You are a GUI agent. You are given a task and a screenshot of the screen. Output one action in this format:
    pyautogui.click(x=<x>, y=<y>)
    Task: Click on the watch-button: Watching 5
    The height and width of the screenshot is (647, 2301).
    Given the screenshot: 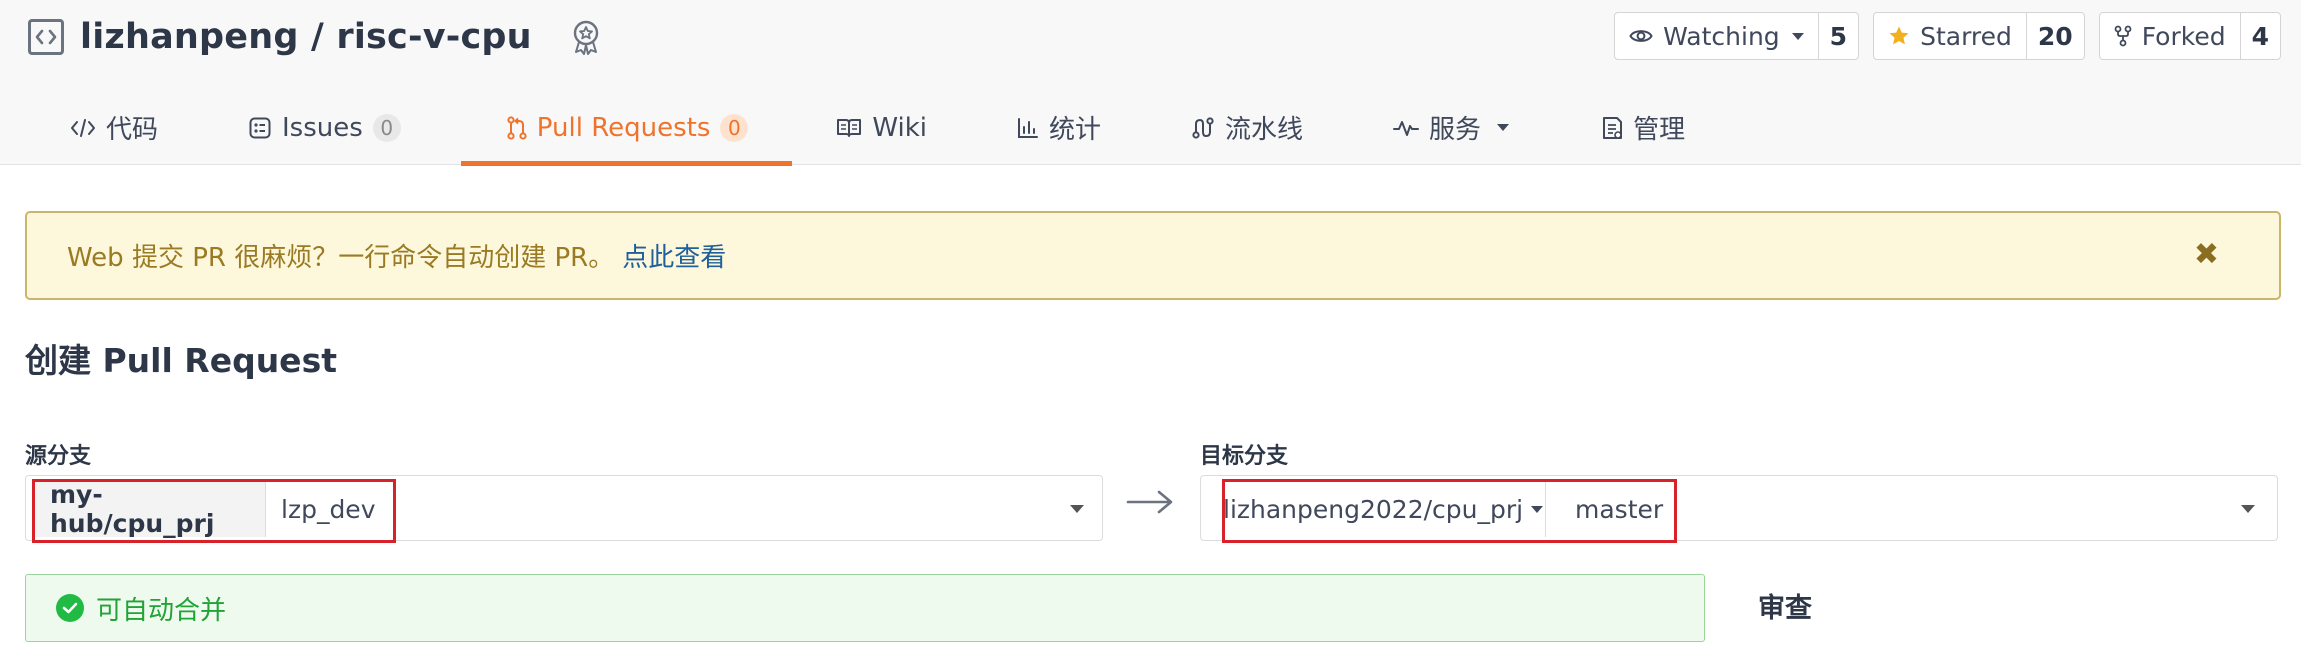 What is the action you would take?
    pyautogui.click(x=1737, y=36)
    